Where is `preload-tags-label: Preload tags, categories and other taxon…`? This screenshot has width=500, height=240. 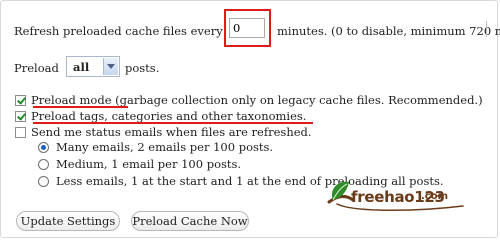 preload-tags-label: Preload tags, categories and other taxon… is located at coordinates (169, 116).